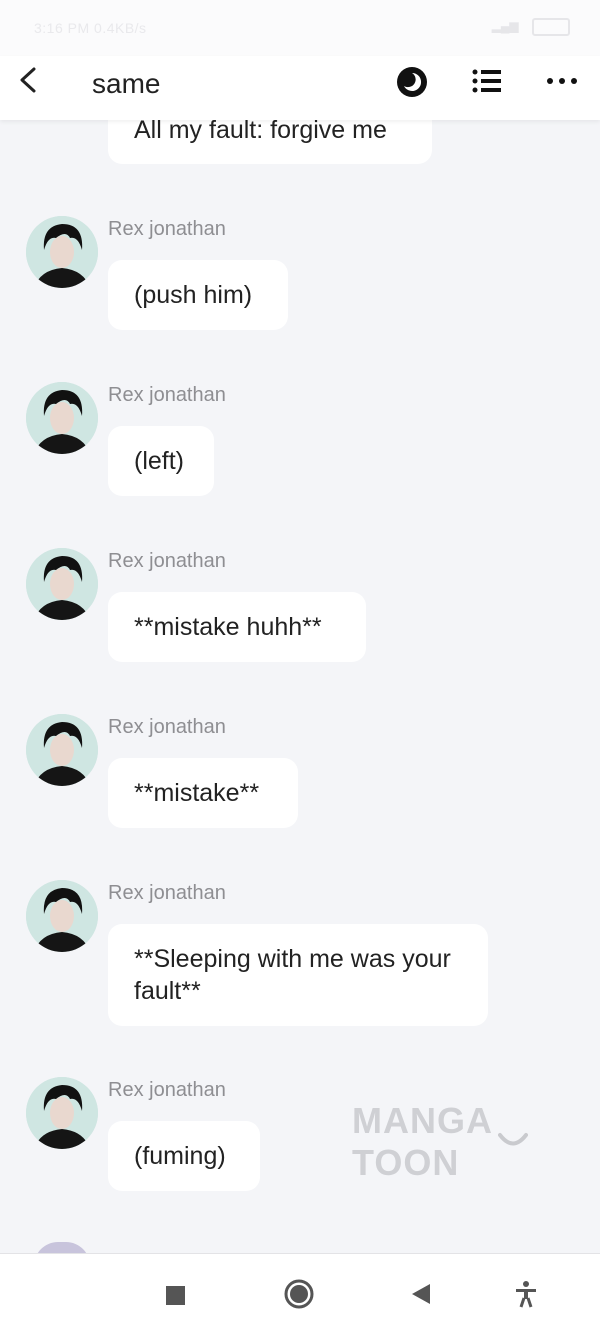 Image resolution: width=600 pixels, height=1334 pixels. I want to click on message-bubble: **Sleeping with me was your fault**, so click(298, 975).